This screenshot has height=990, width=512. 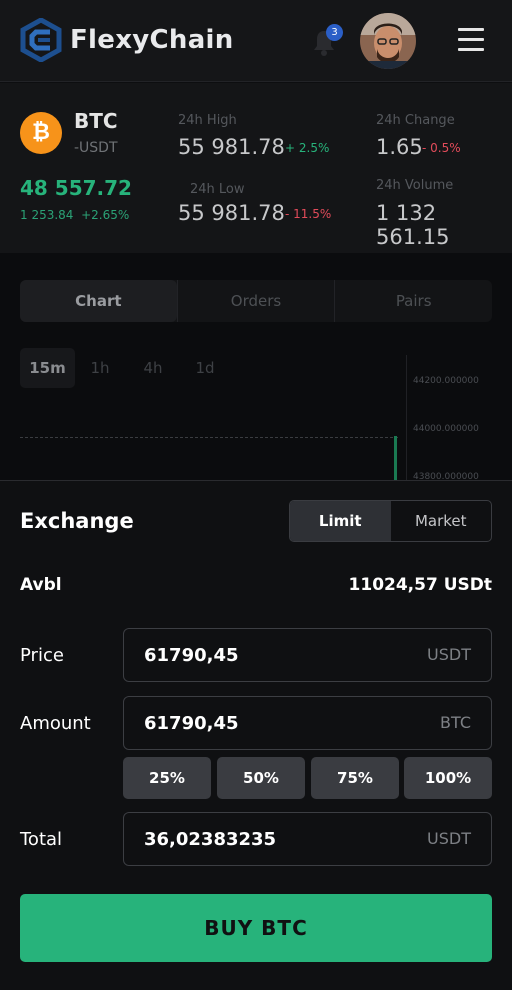 I want to click on price-field: USDT, so click(x=307, y=655).